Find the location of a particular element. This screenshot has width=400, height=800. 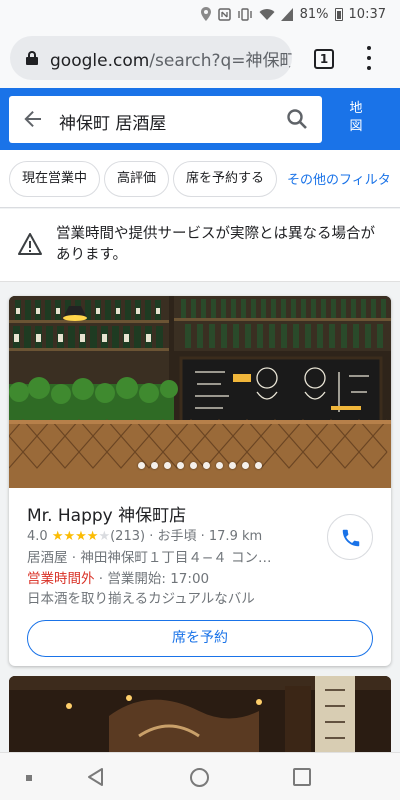

call-button is located at coordinates (350, 537).